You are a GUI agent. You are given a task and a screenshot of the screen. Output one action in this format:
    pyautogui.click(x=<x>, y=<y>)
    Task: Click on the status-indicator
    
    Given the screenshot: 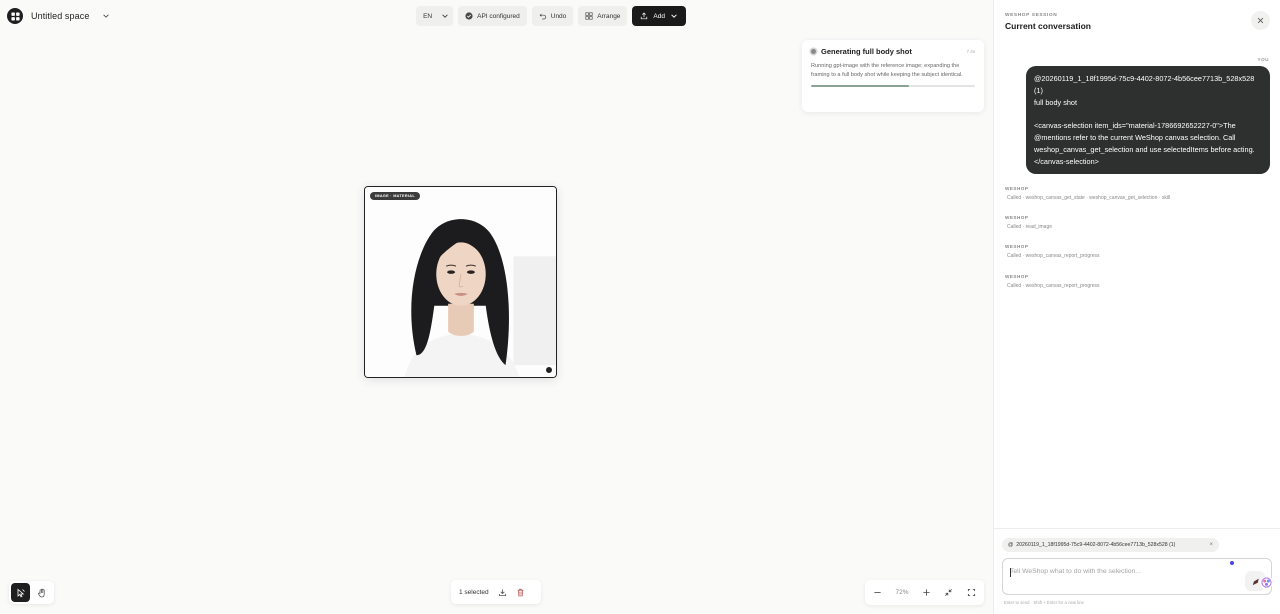 What is the action you would take?
    pyautogui.click(x=1232, y=563)
    